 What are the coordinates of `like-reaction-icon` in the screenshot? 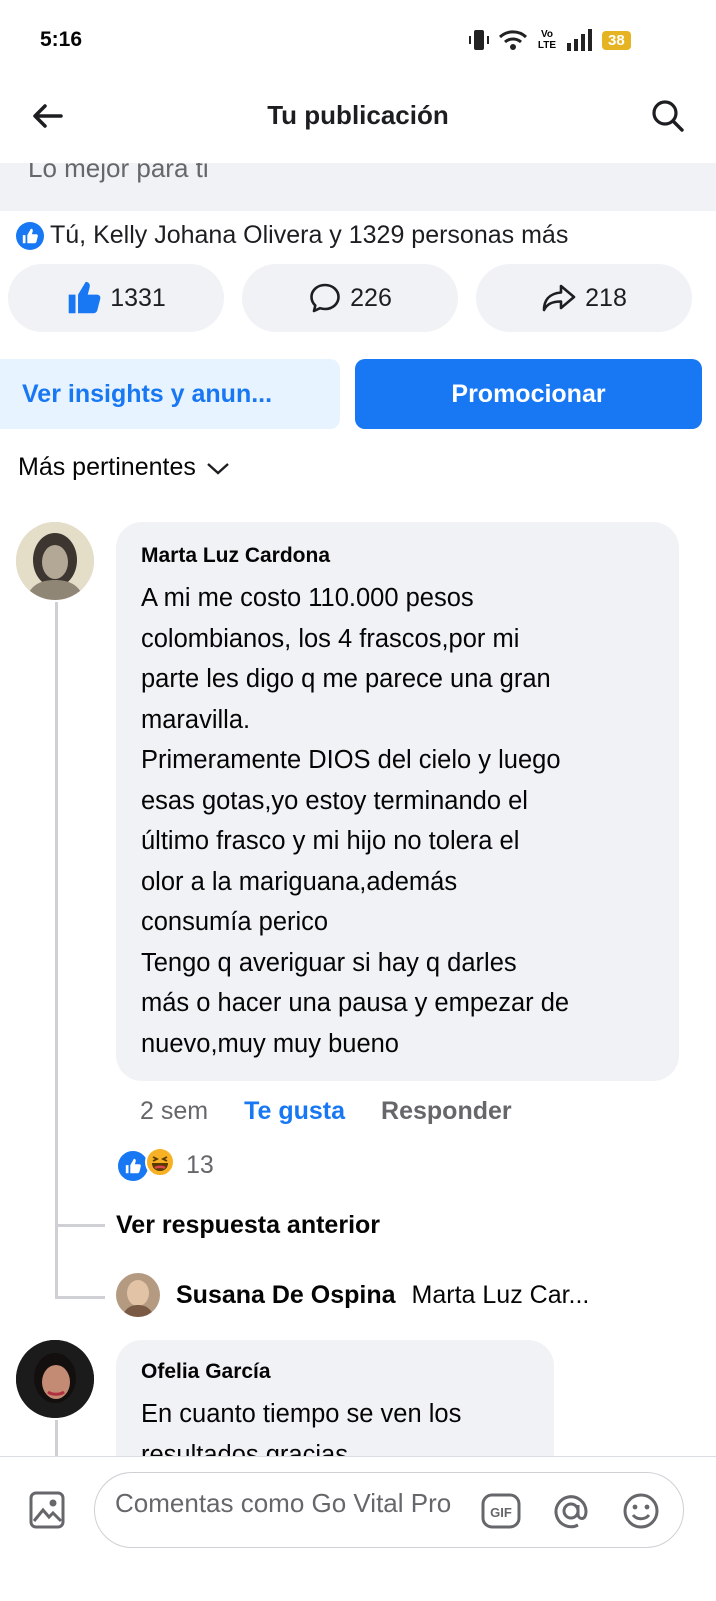 It's located at (30, 235).